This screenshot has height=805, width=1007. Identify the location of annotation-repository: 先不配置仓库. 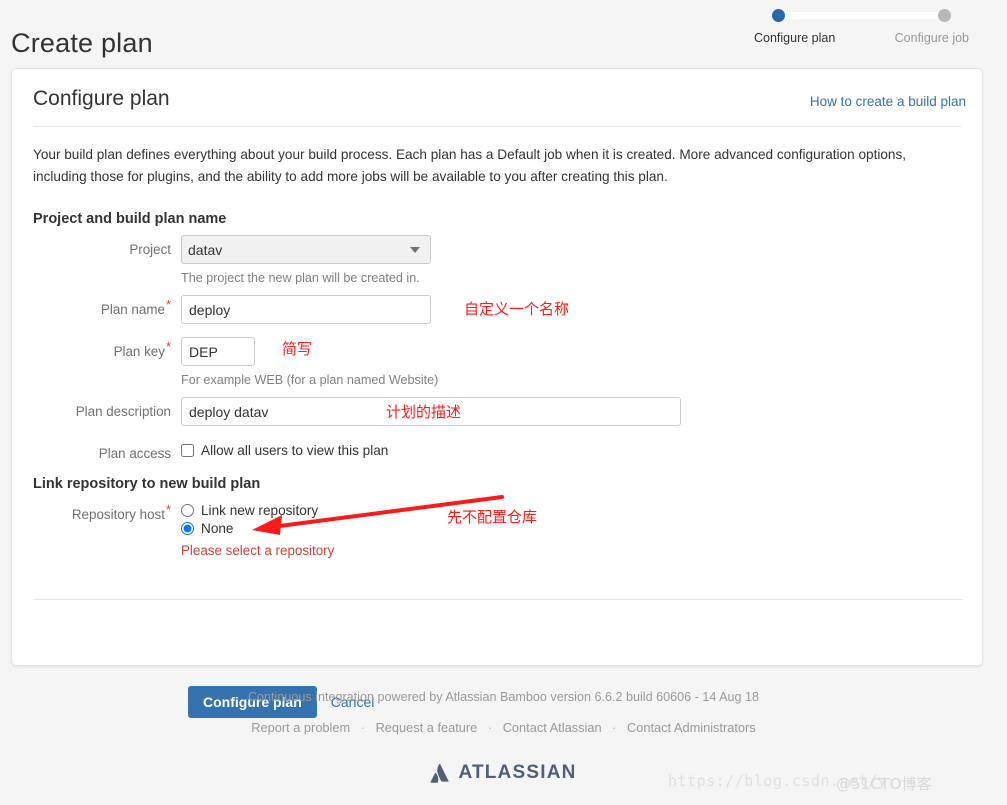
(492, 517).